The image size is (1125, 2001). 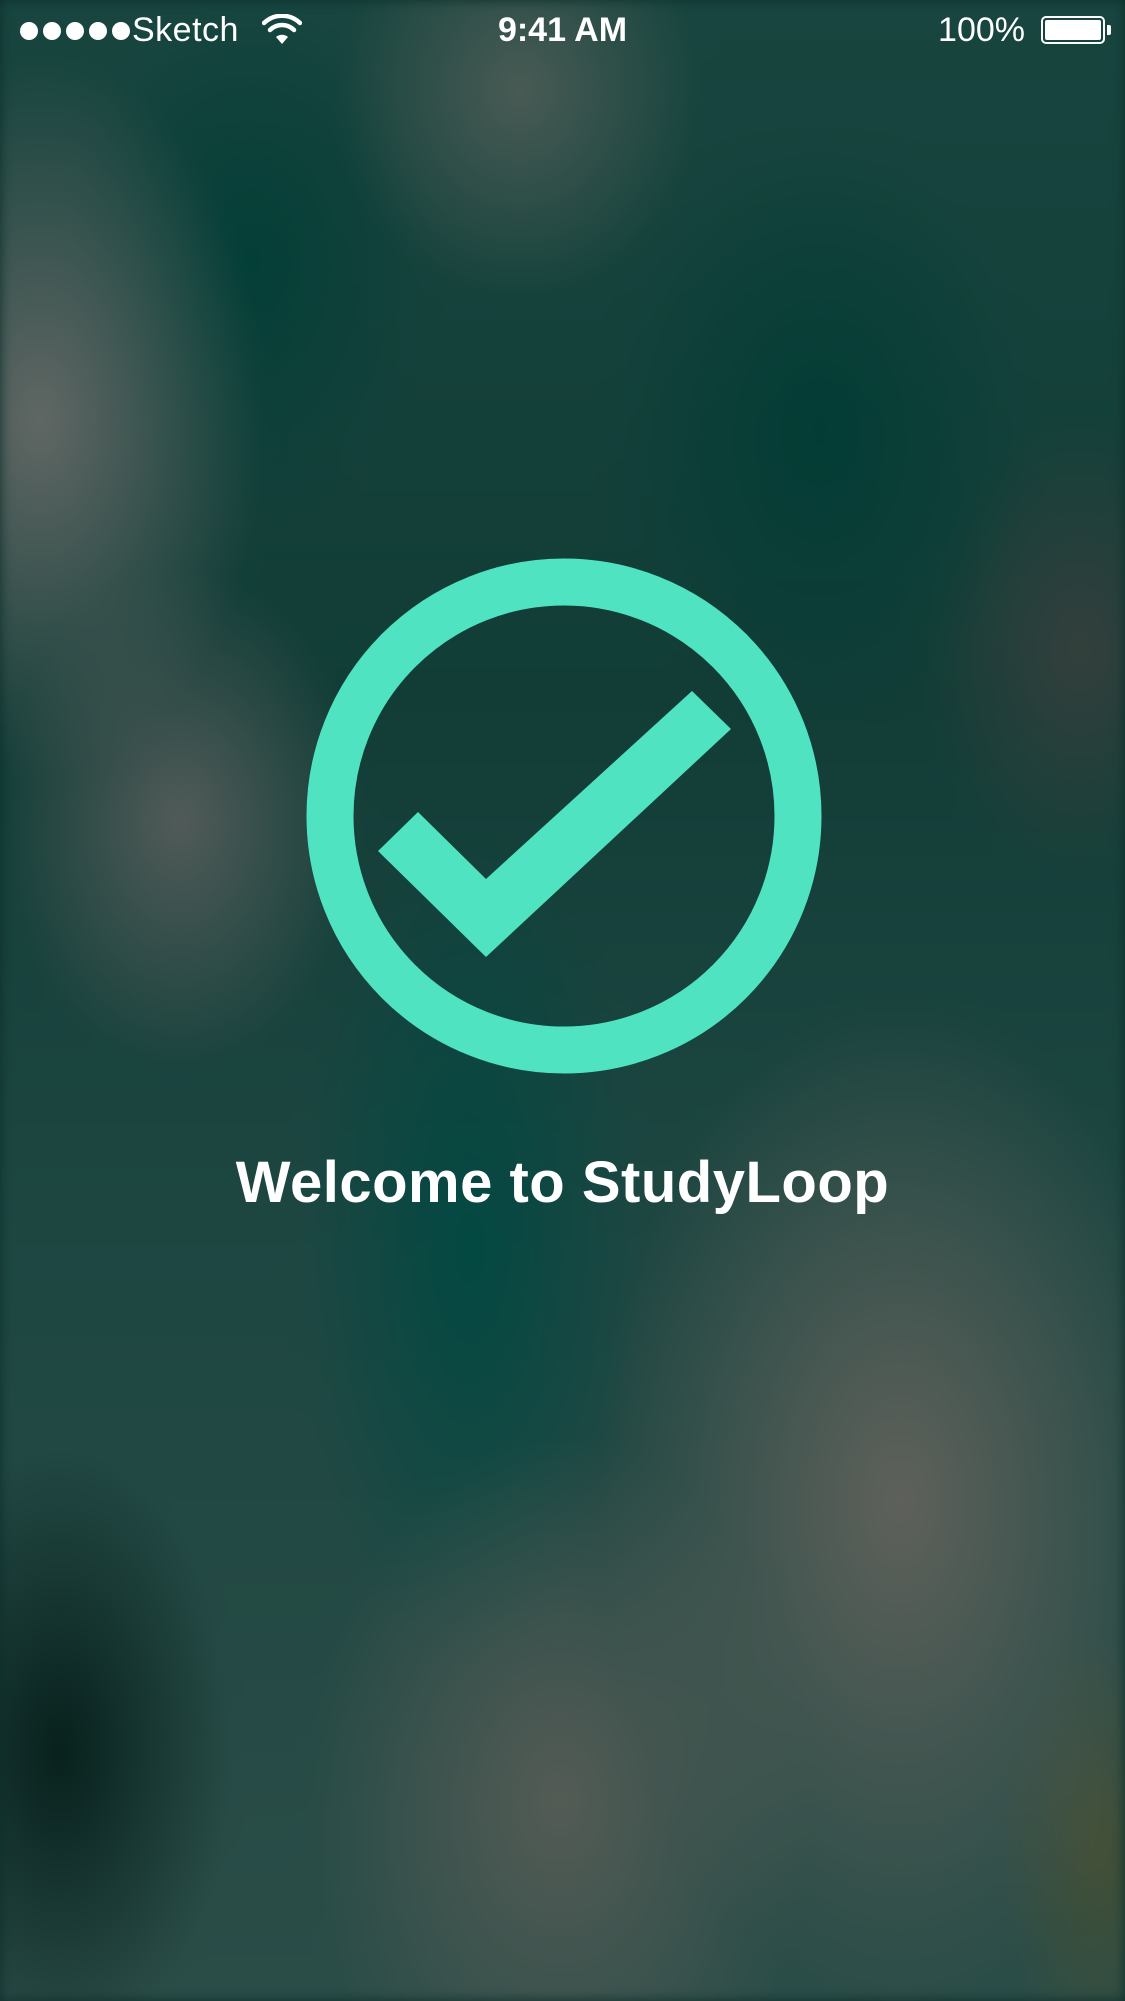 What do you see at coordinates (981, 30) in the screenshot?
I see `battery-percent: 100%` at bounding box center [981, 30].